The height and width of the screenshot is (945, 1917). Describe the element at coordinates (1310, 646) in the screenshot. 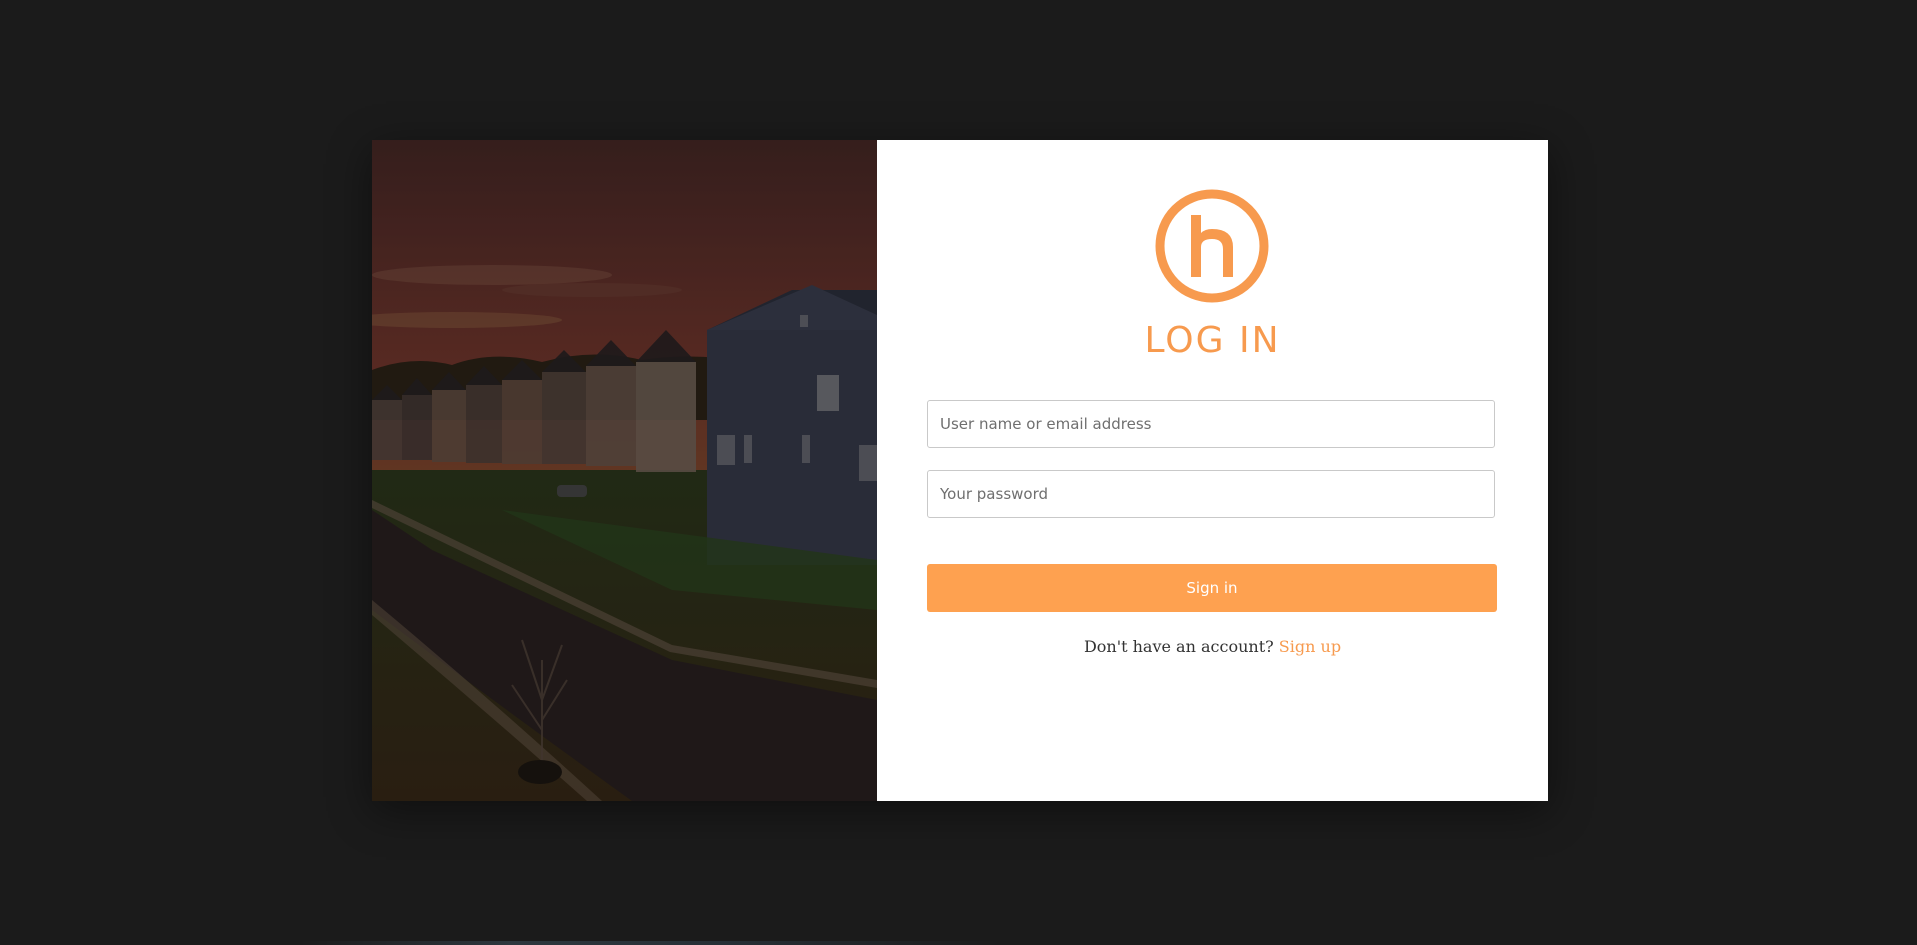

I see `sign-up-link: Sign up` at that location.